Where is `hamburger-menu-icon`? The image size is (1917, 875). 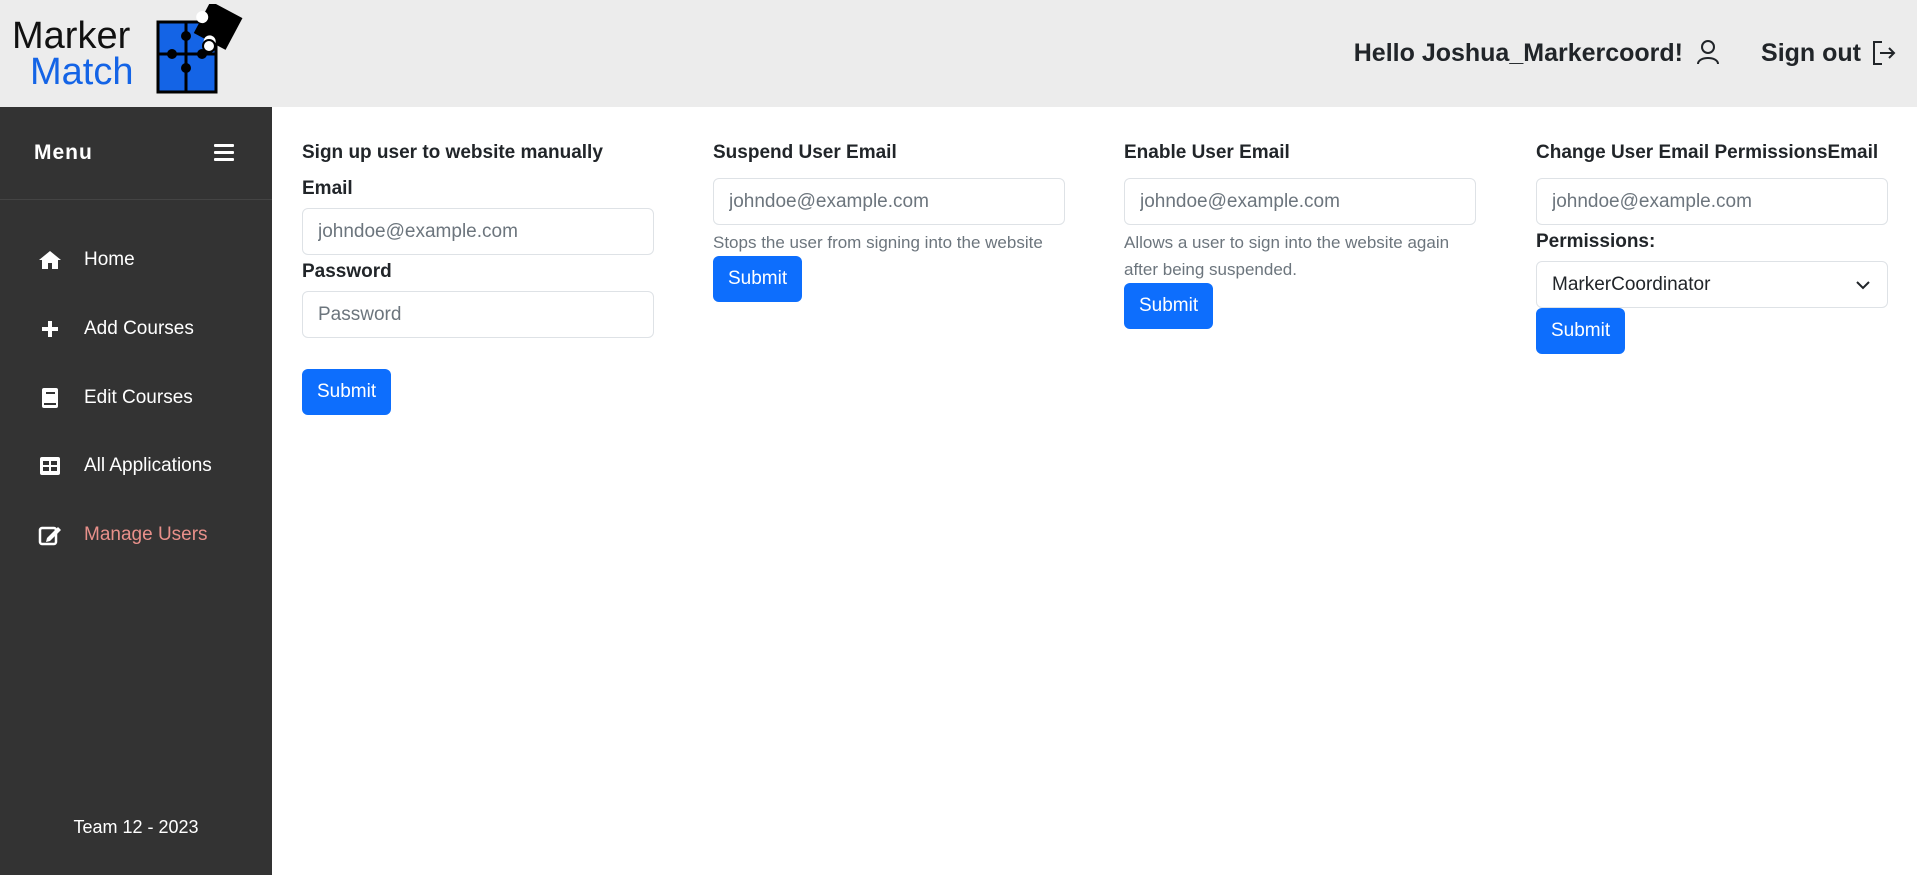 hamburger-menu-icon is located at coordinates (224, 153).